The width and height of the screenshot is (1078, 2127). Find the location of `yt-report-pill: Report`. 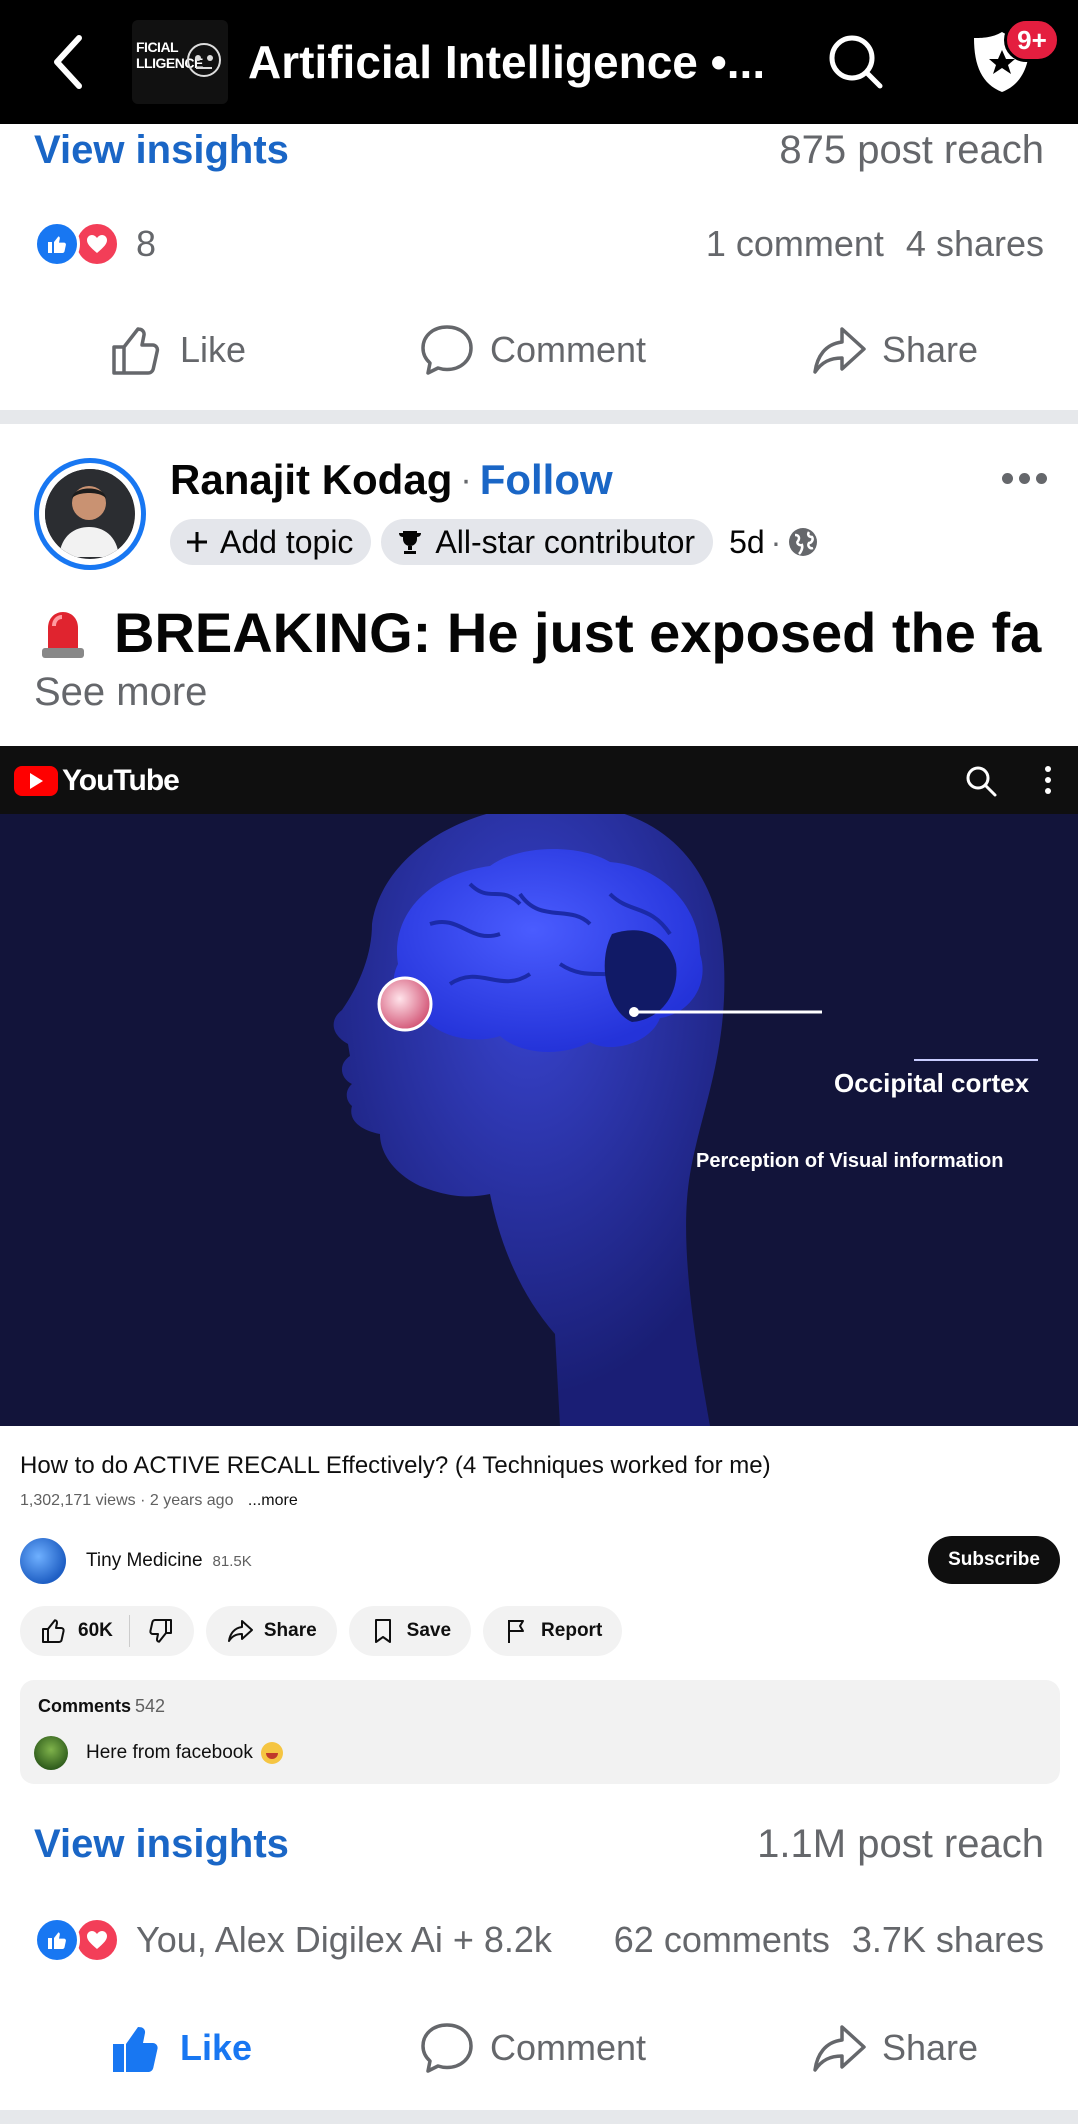

yt-report-pill: Report is located at coordinates (553, 1631).